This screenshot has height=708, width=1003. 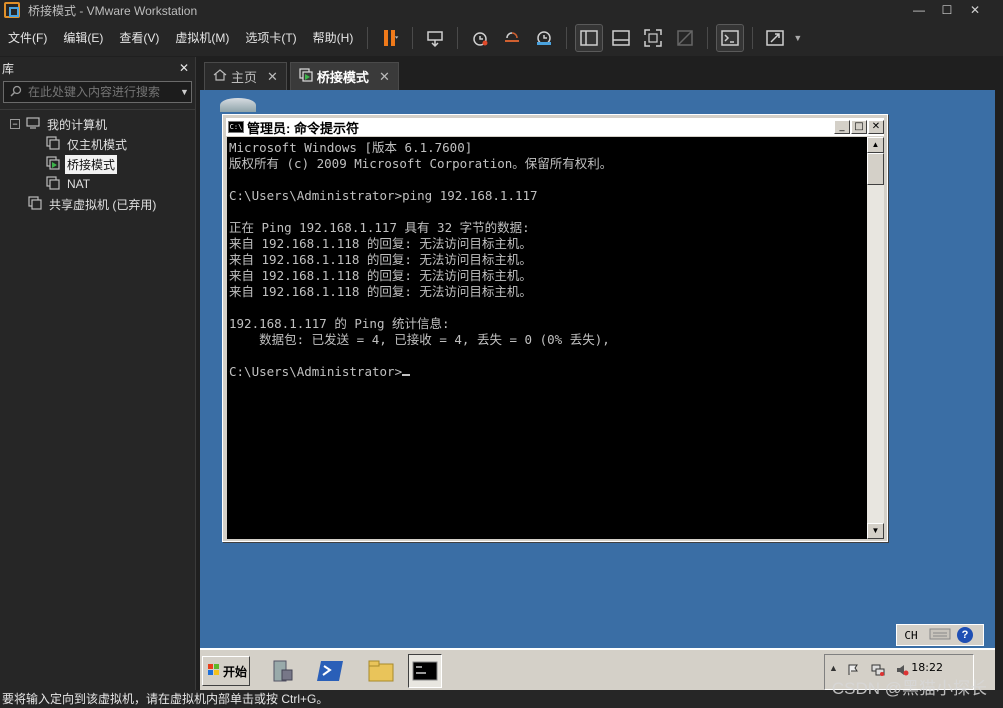 What do you see at coordinates (797, 38) in the screenshot?
I see `chevron-down-icon: ▼` at bounding box center [797, 38].